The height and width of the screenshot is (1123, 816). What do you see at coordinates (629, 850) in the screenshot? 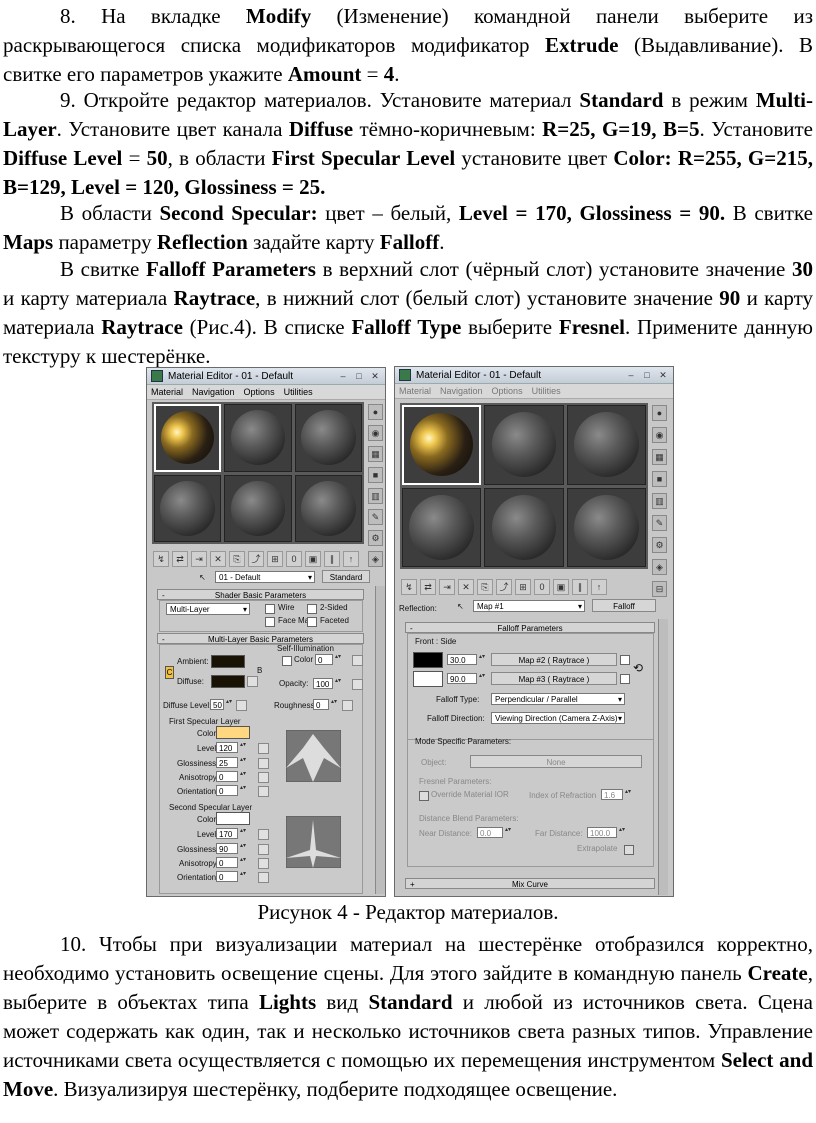
I see `extrapolate-checkbox` at bounding box center [629, 850].